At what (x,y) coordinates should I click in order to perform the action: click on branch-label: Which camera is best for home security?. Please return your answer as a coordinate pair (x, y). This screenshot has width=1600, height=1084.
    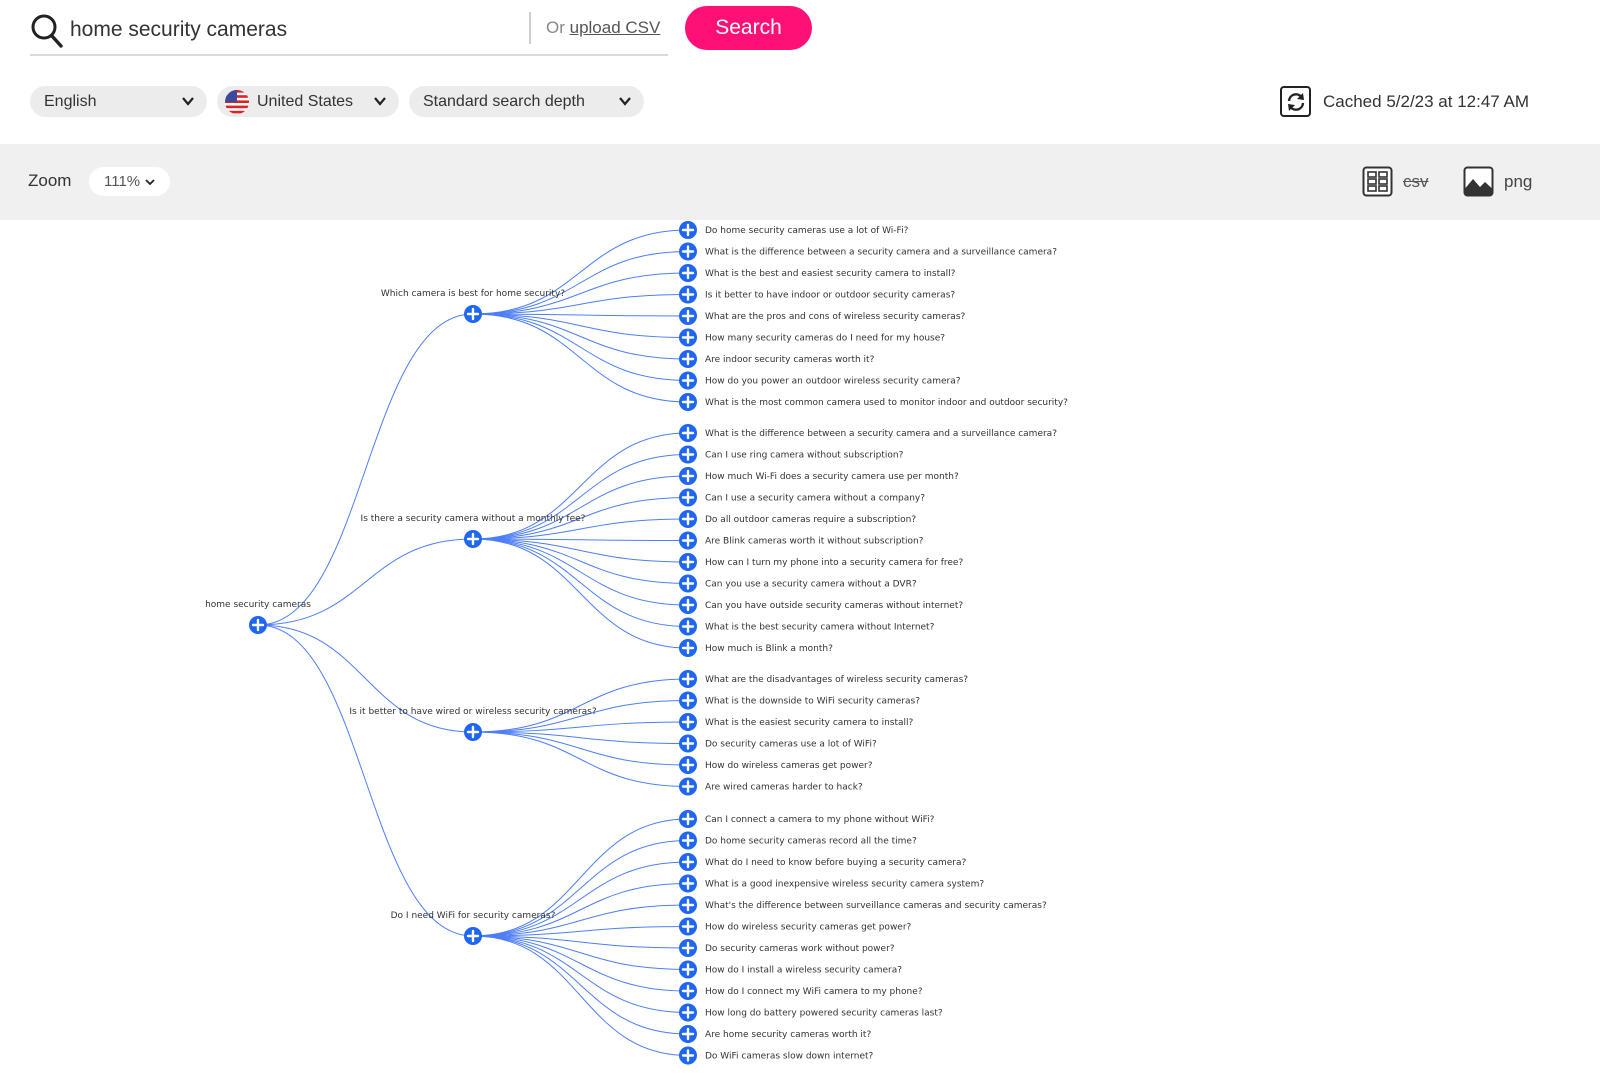
    Looking at the image, I should click on (473, 294).